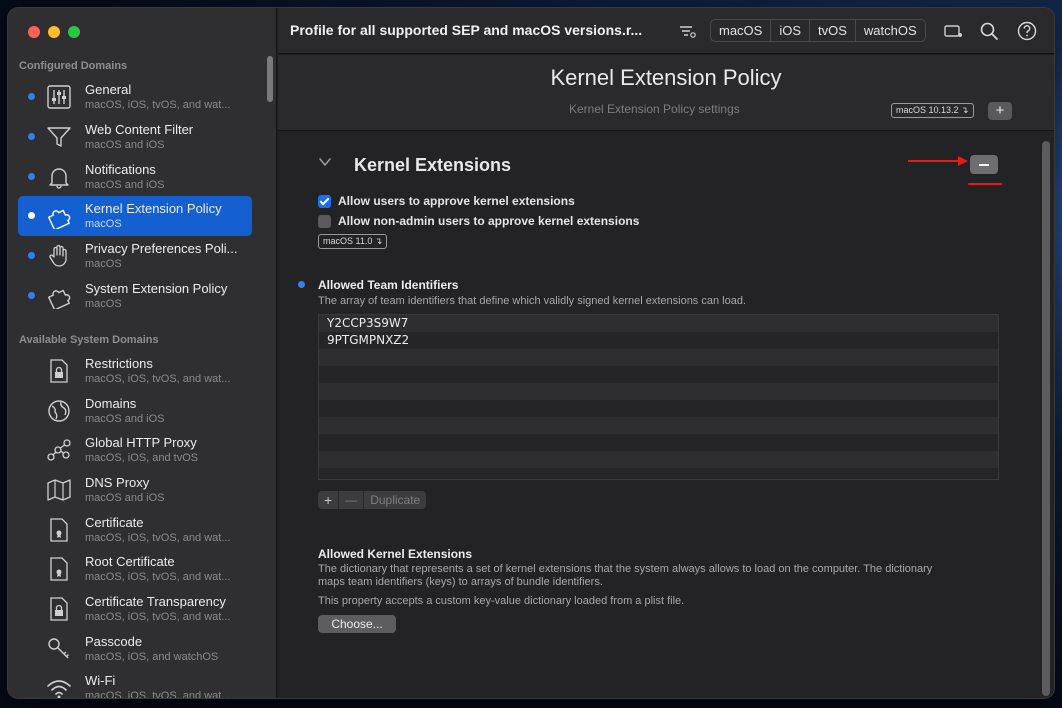 This screenshot has width=1062, height=708. I want to click on close-window-button, so click(34, 32).